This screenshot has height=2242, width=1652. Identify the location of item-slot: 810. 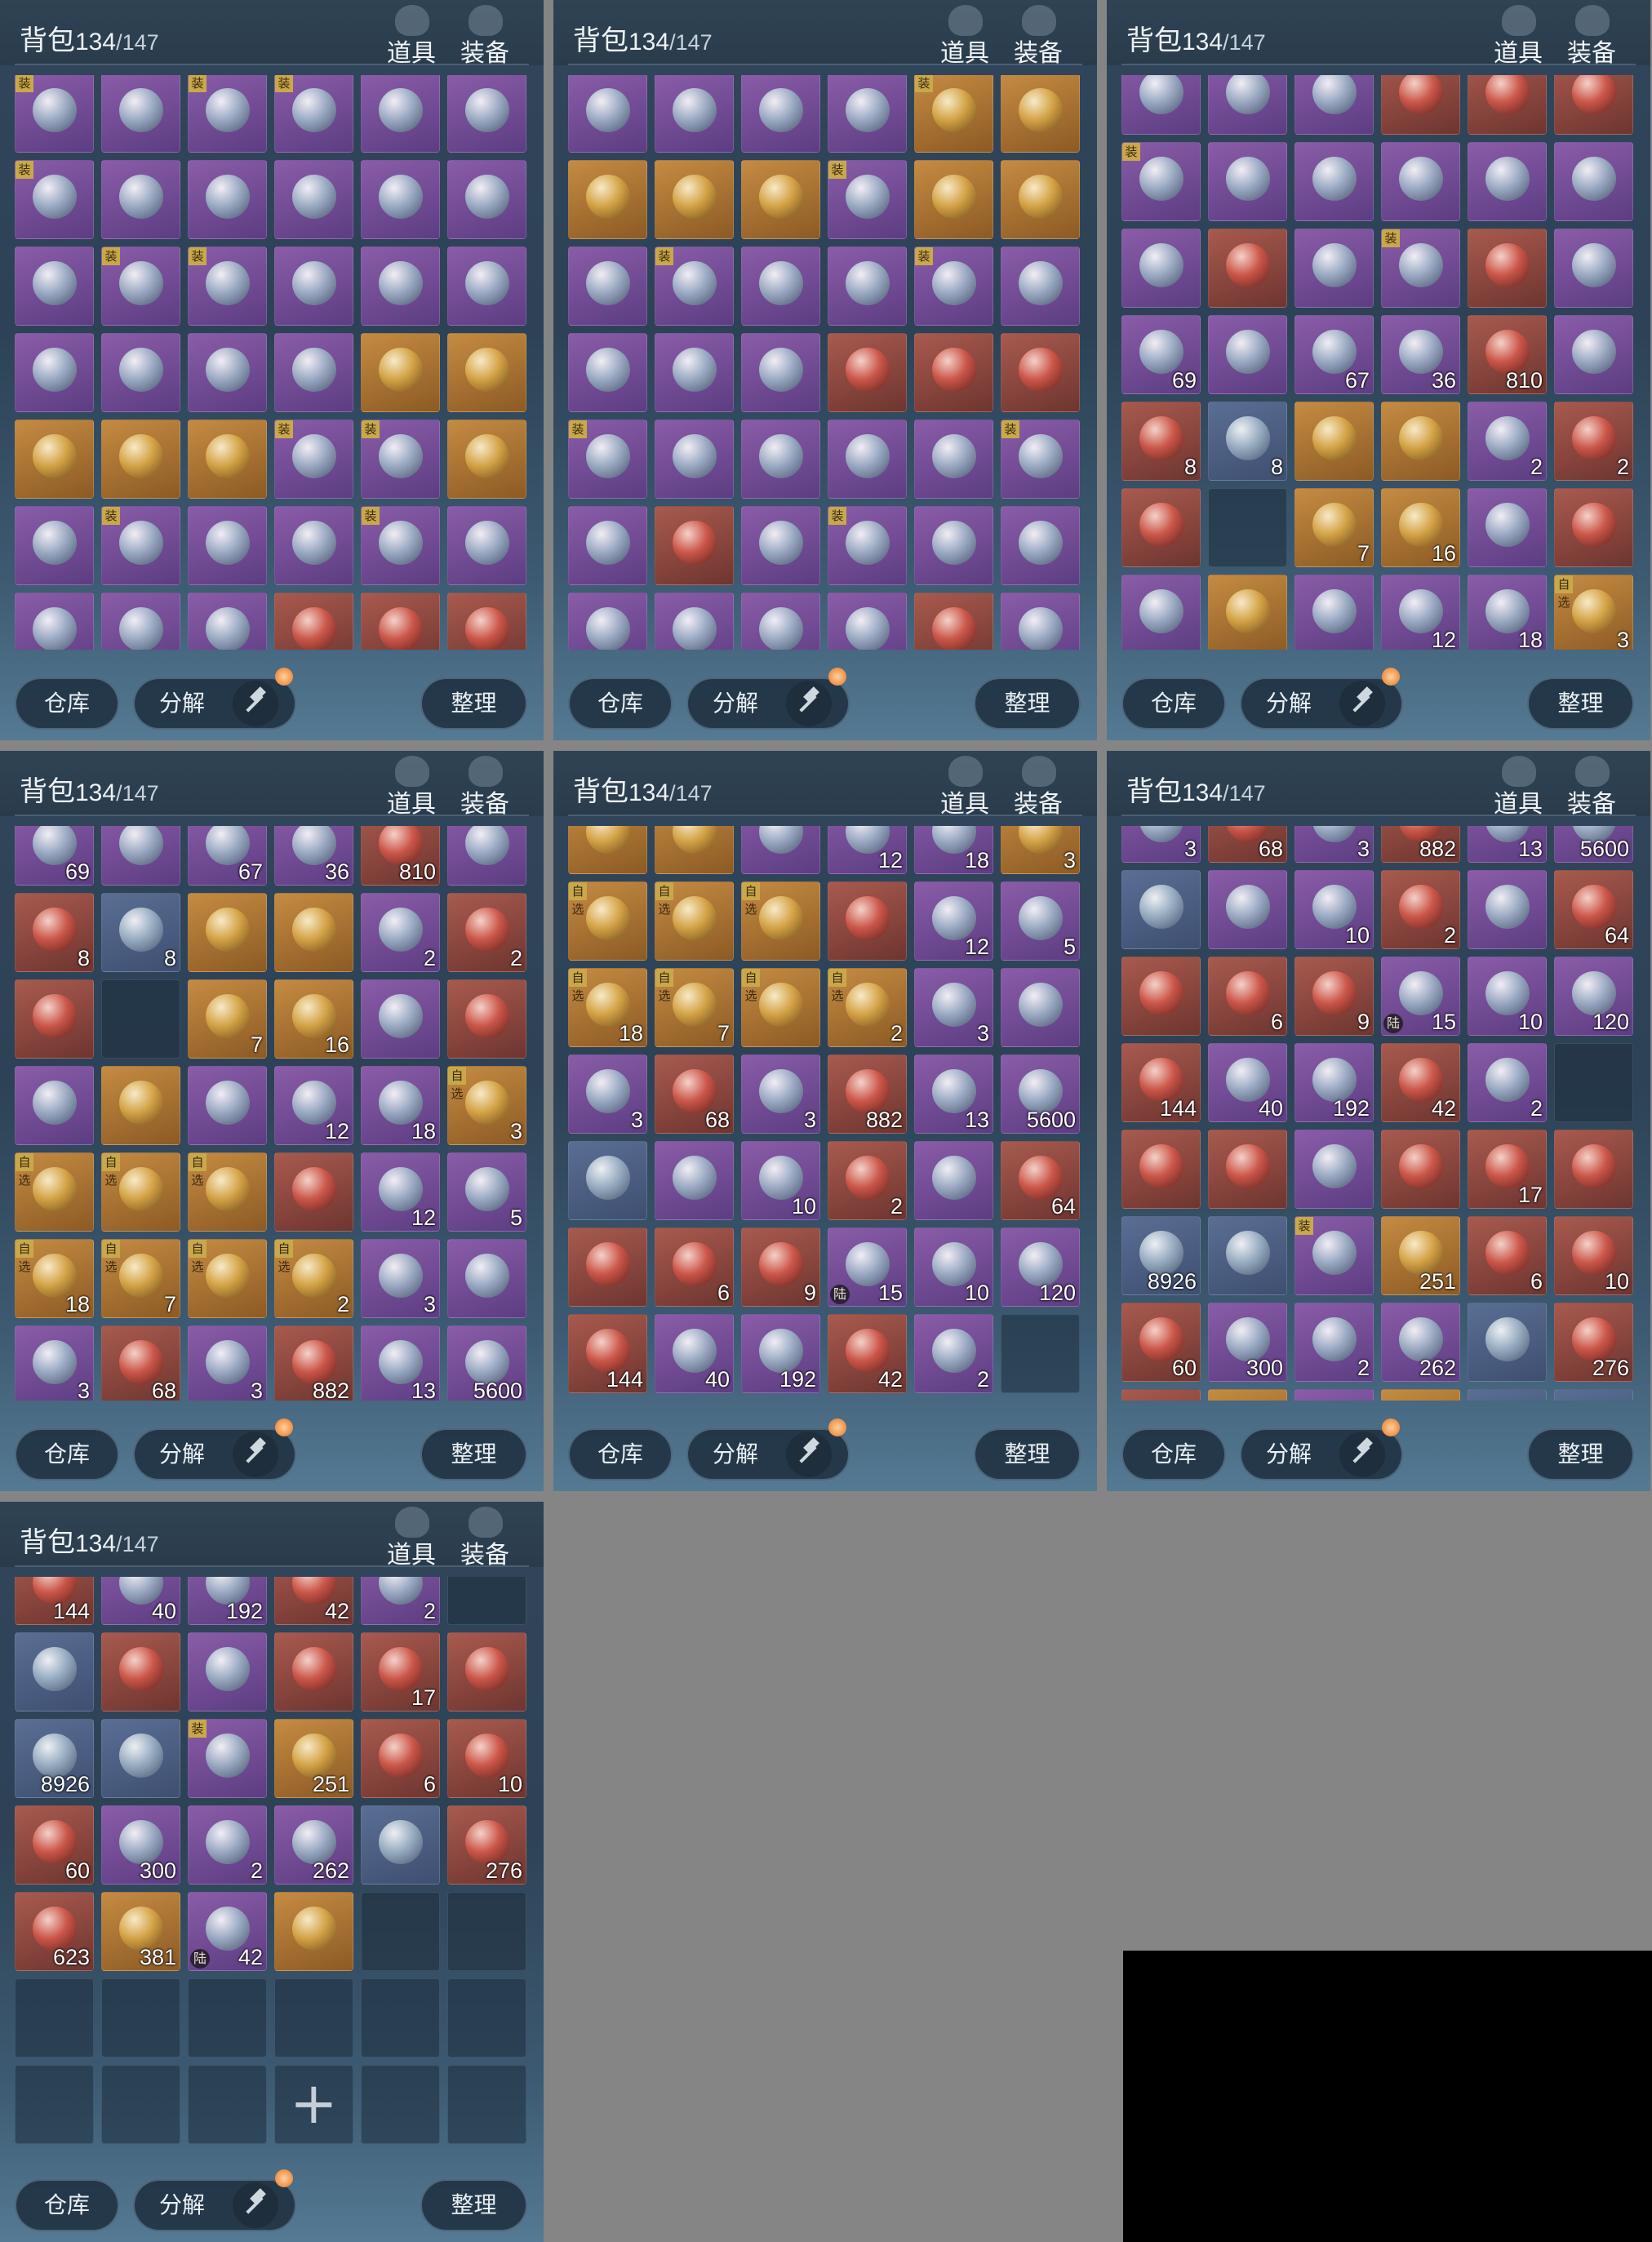
(1507, 354).